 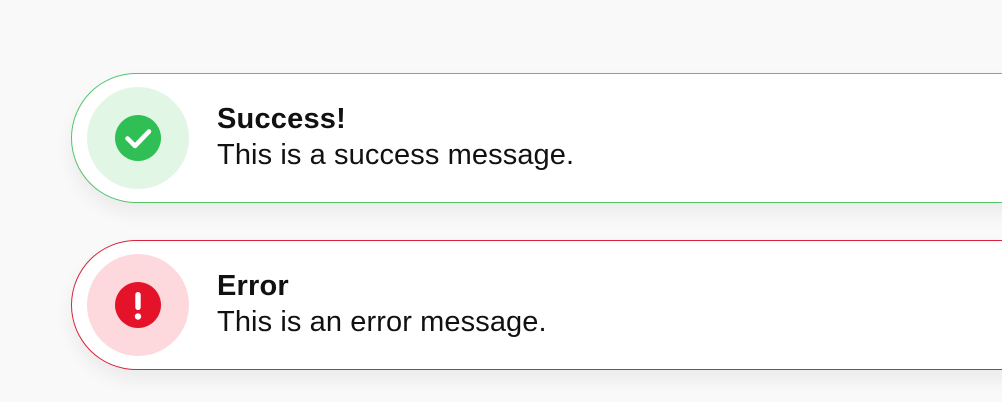 What do you see at coordinates (281, 119) in the screenshot?
I see `toast-title: Success!` at bounding box center [281, 119].